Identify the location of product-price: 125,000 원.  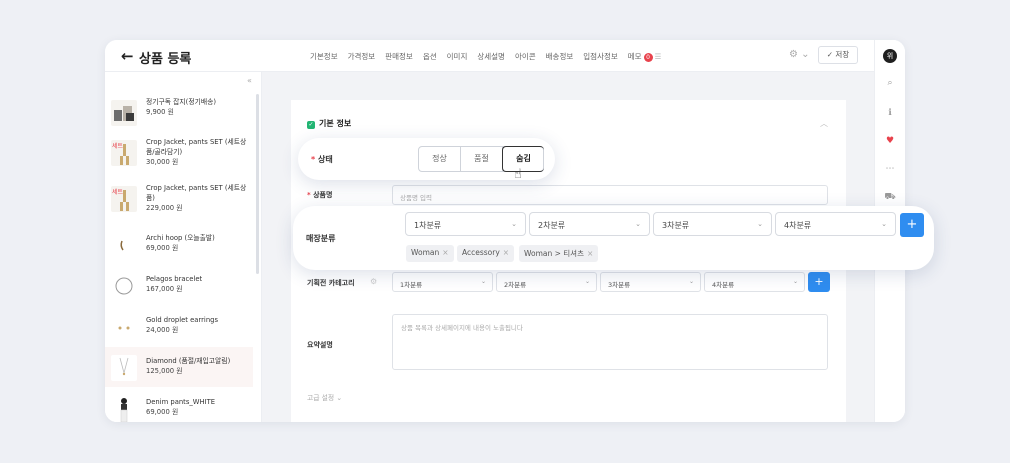
(164, 371).